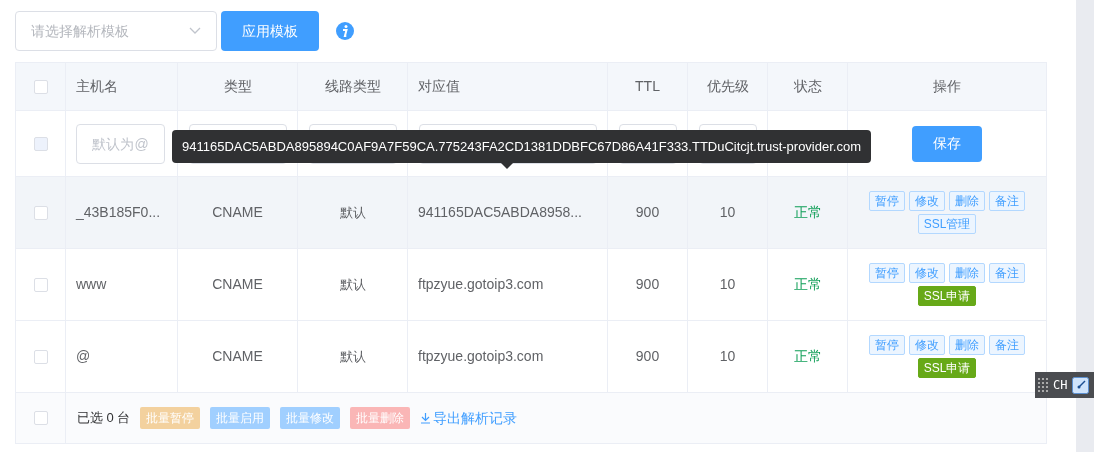 The height and width of the screenshot is (452, 1094). I want to click on column-header: 状态, so click(807, 86).